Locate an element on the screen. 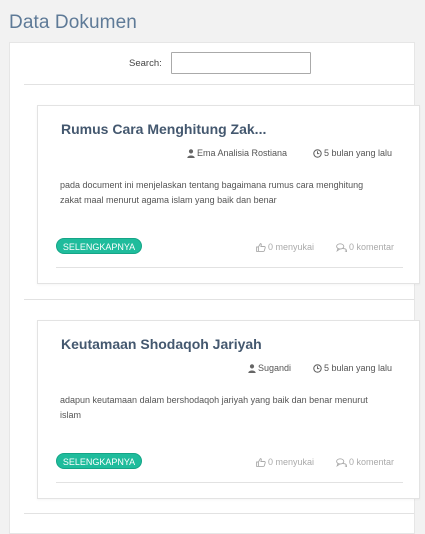 This screenshot has height=534, width=425. search-bar: Search: is located at coordinates (212, 64).